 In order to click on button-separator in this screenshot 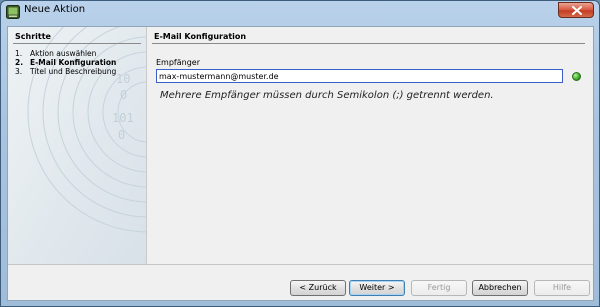, I will do `click(300, 264)`.